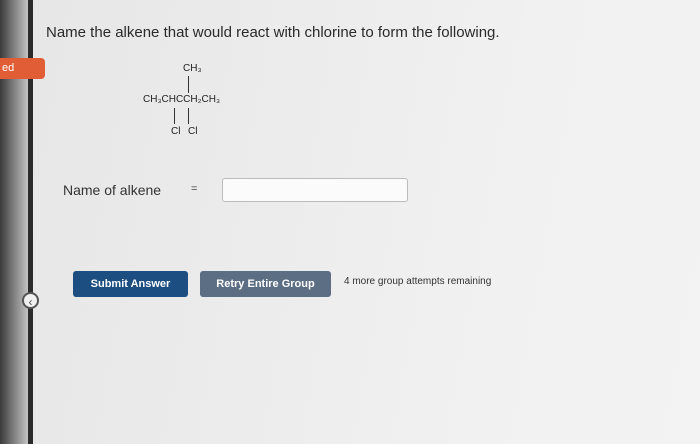 The width and height of the screenshot is (700, 444). What do you see at coordinates (315, 190) in the screenshot?
I see `alkene-name-input` at bounding box center [315, 190].